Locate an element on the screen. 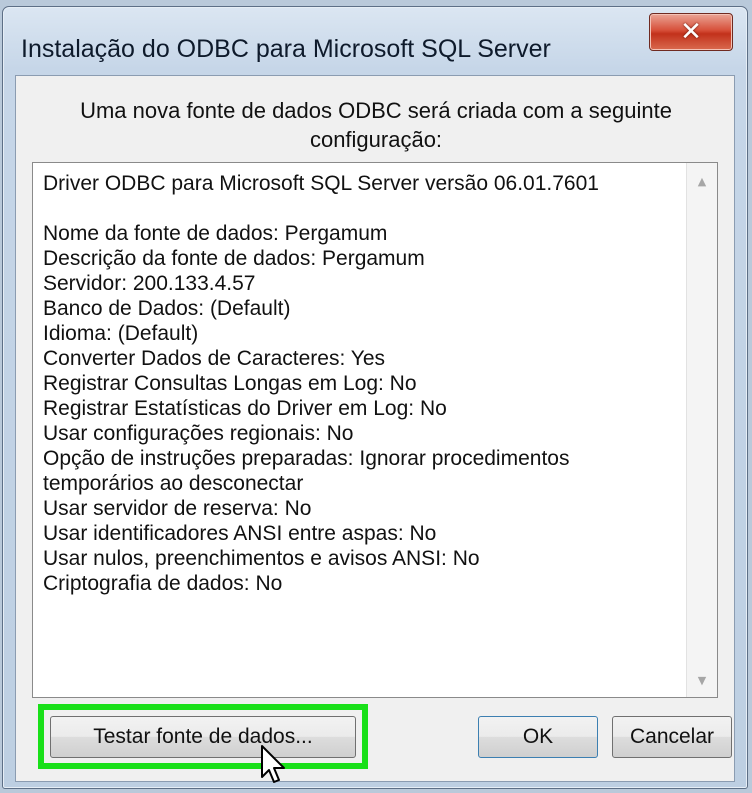  vertical-scrollbar: ▲ ▼ is located at coordinates (701, 430).